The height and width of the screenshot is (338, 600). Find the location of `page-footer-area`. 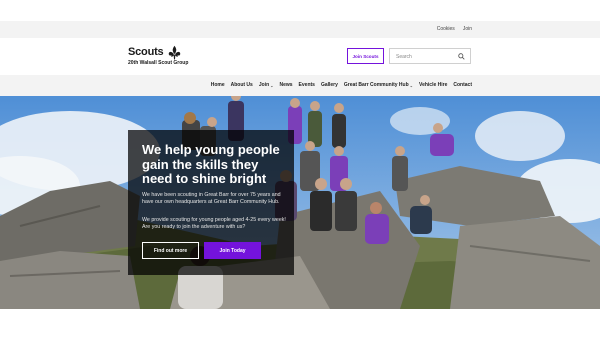

page-footer-area is located at coordinates (300, 323).